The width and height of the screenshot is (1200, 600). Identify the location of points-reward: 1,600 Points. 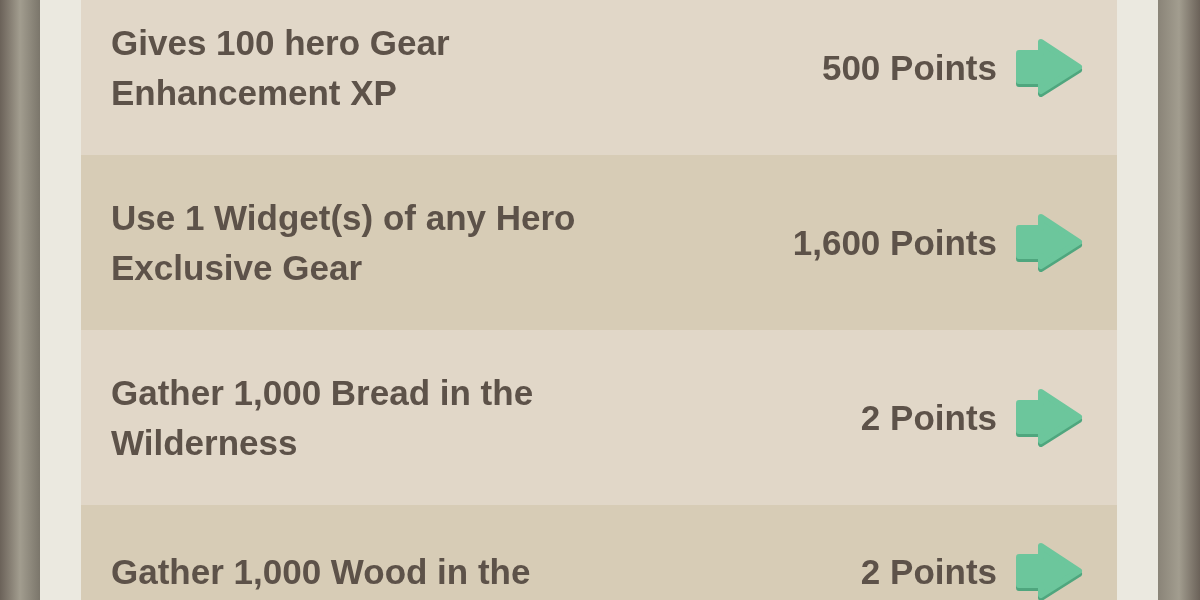
(894, 243).